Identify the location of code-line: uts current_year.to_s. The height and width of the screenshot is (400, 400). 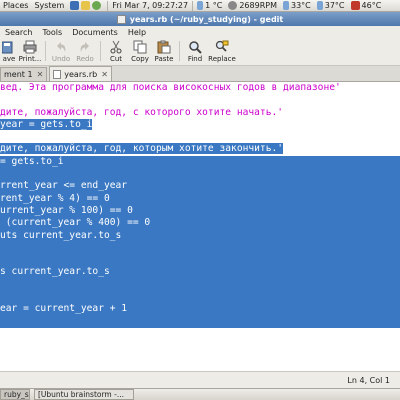
(200, 235).